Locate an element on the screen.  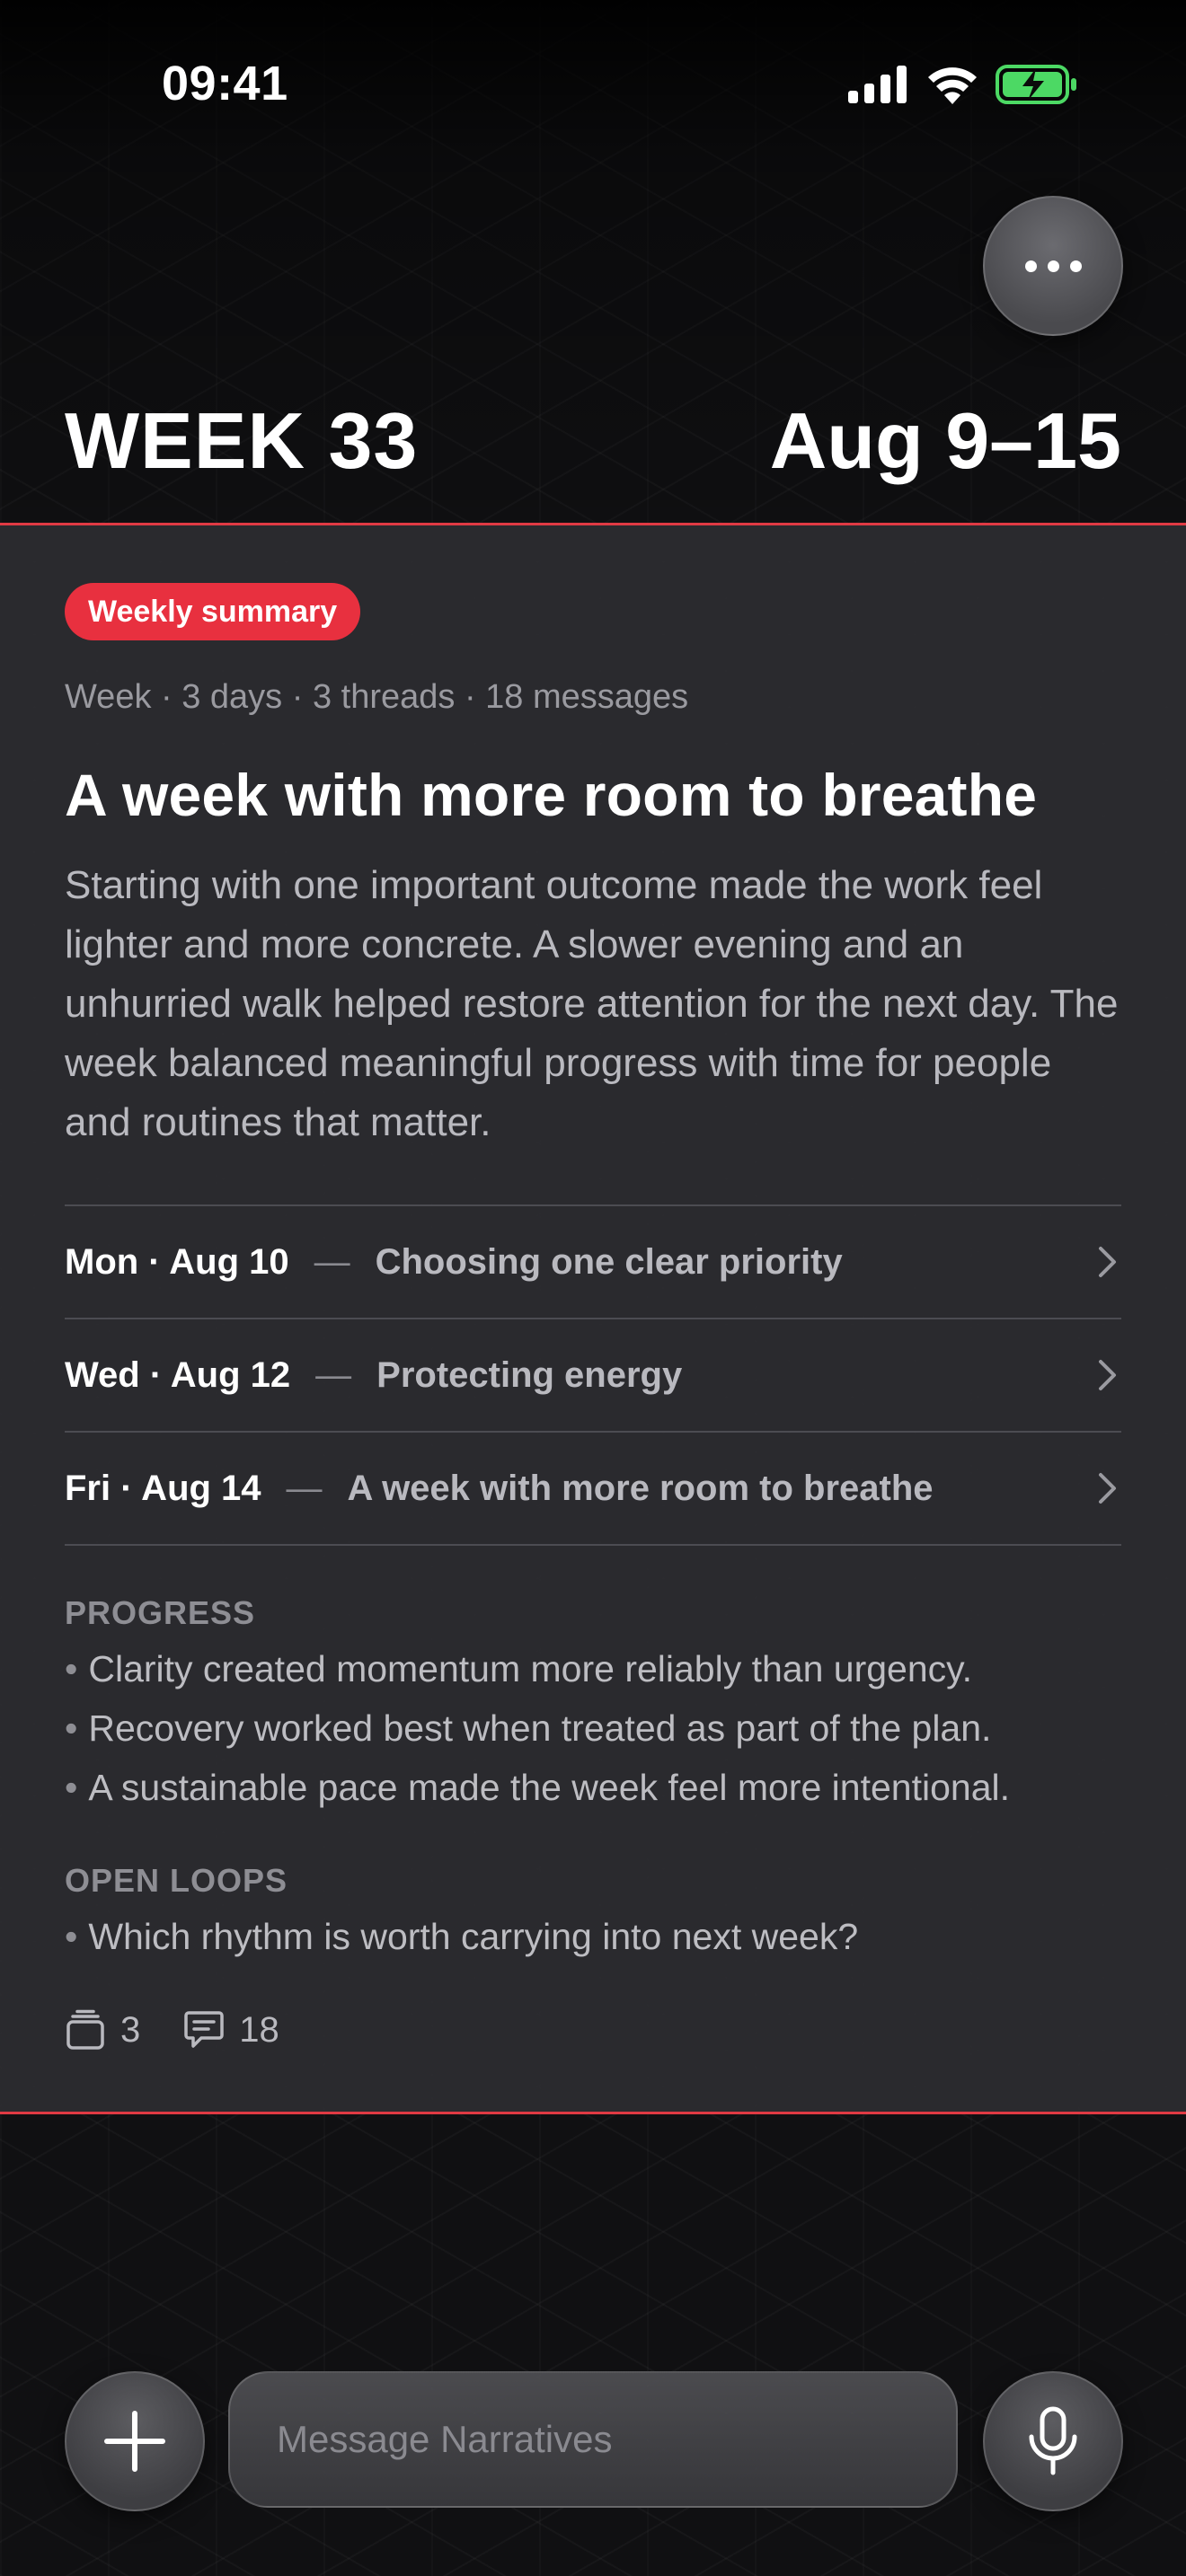
weekly-summary-badge: Weekly summary is located at coordinates (213, 611).